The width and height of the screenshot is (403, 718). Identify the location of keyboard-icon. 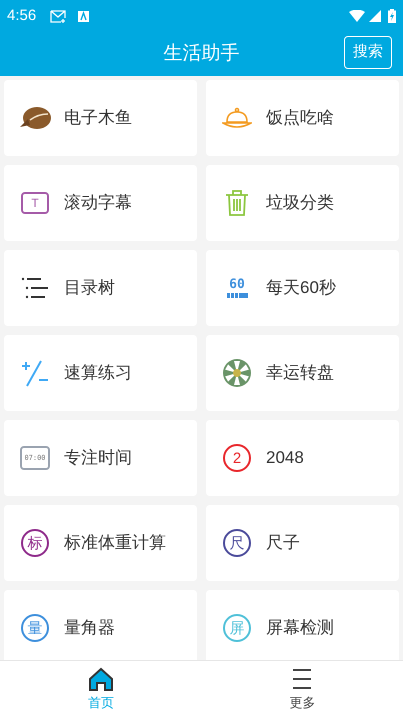
(84, 16).